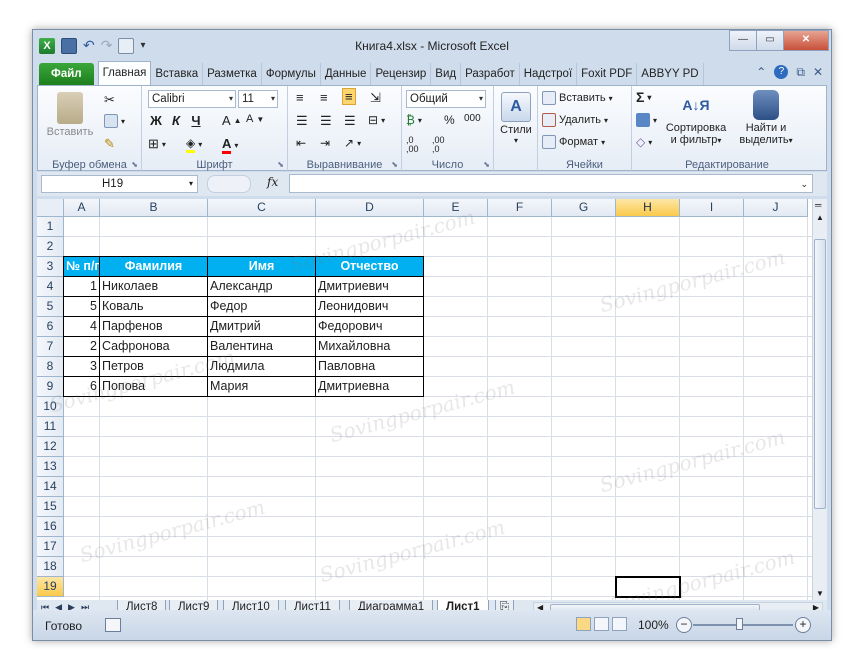 The image size is (866, 672). I want to click on table-header-cell: Фамилия, so click(153, 266).